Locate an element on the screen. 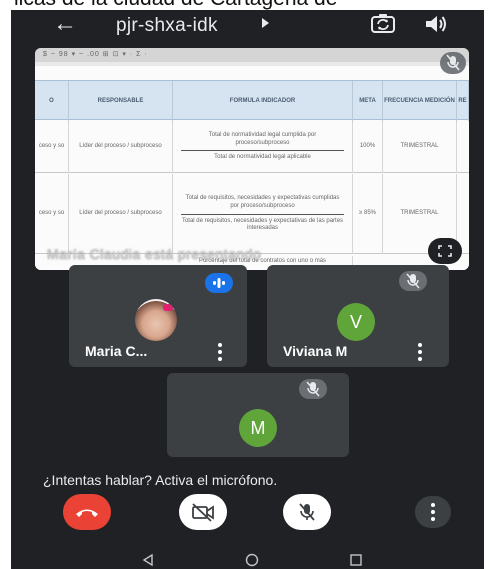  end-call-icon is located at coordinates (87, 513).